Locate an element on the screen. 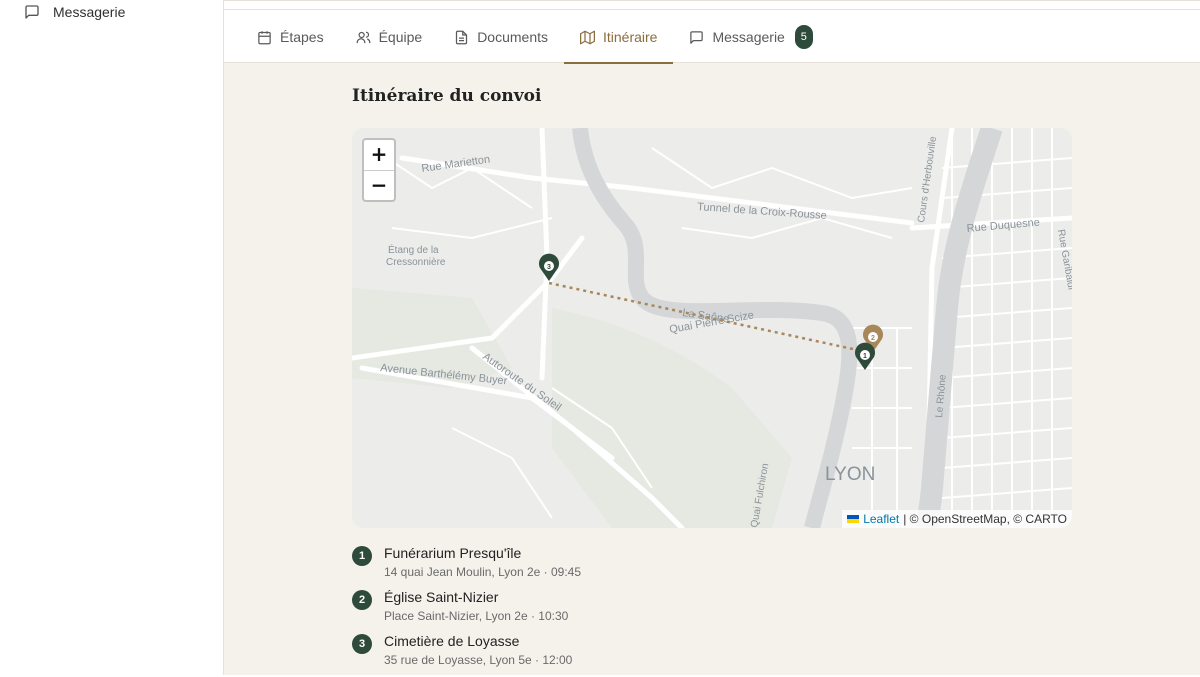 This screenshot has height=677, width=1200. zoom-out-button: − is located at coordinates (379, 186).